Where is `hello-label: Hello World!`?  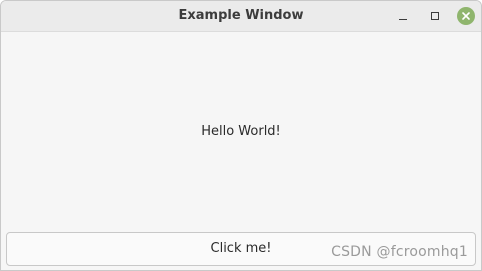 hello-label: Hello World! is located at coordinates (241, 131).